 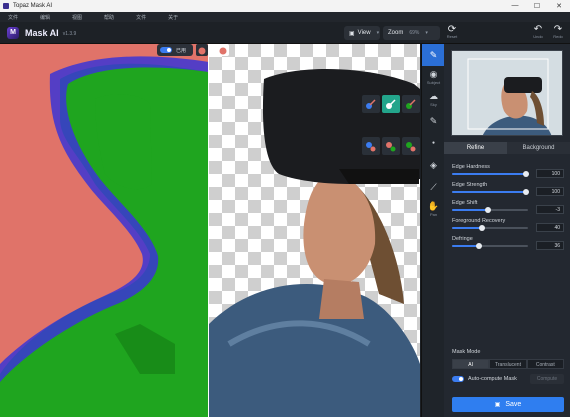 What do you see at coordinates (470, 185) in the screenshot?
I see `slider-label: Edge Strength` at bounding box center [470, 185].